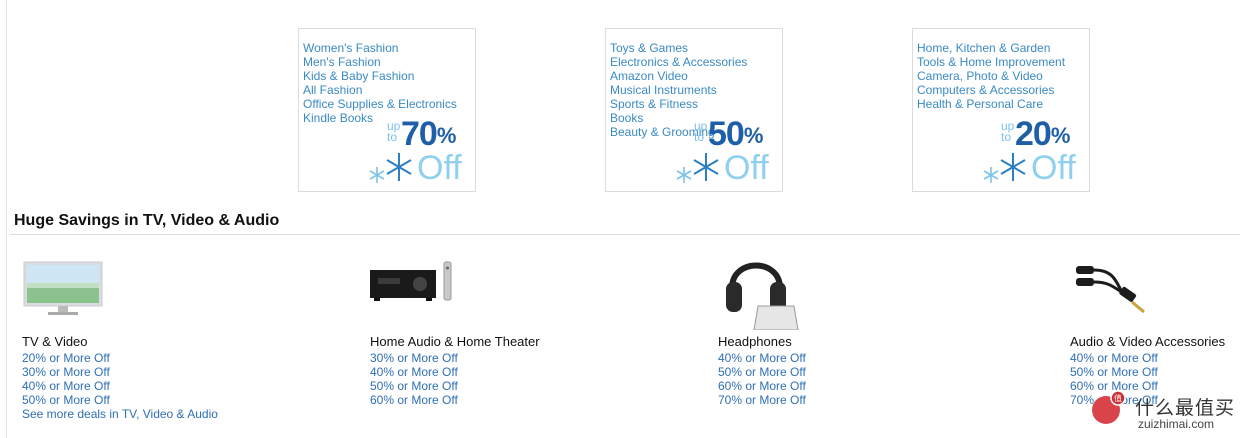  What do you see at coordinates (380, 90) in the screenshot?
I see `promo-link: All Fashion` at bounding box center [380, 90].